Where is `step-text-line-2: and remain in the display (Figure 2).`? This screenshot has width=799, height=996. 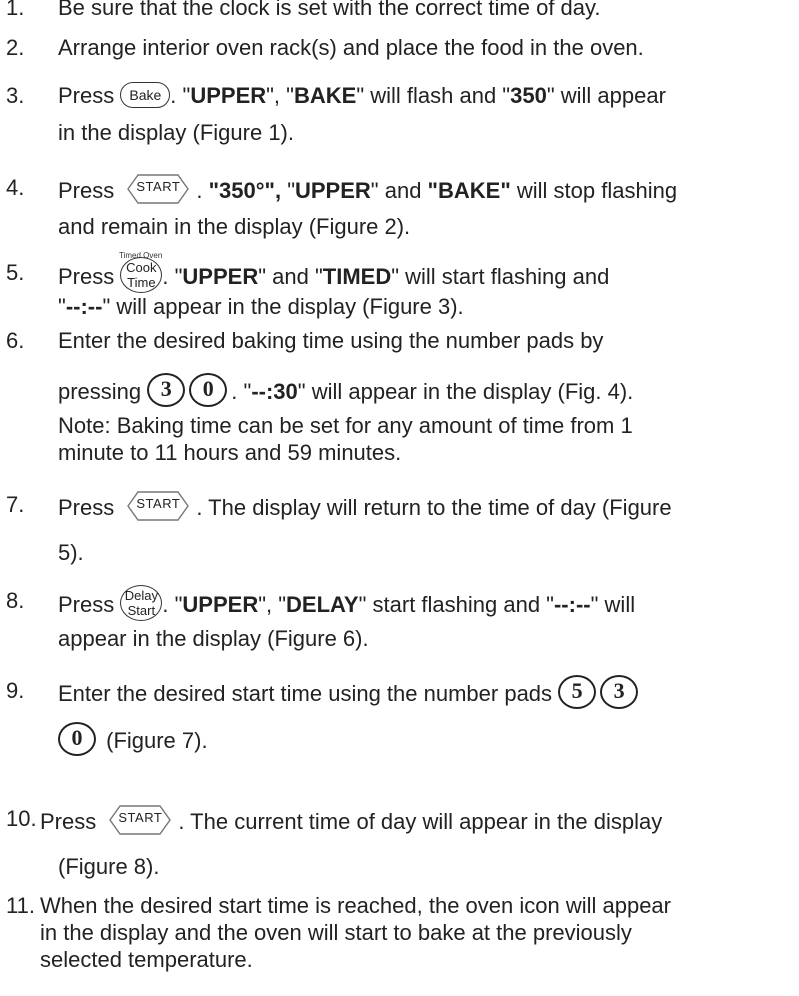 step-text-line-2: and remain in the display (Figure 2). is located at coordinates (234, 226).